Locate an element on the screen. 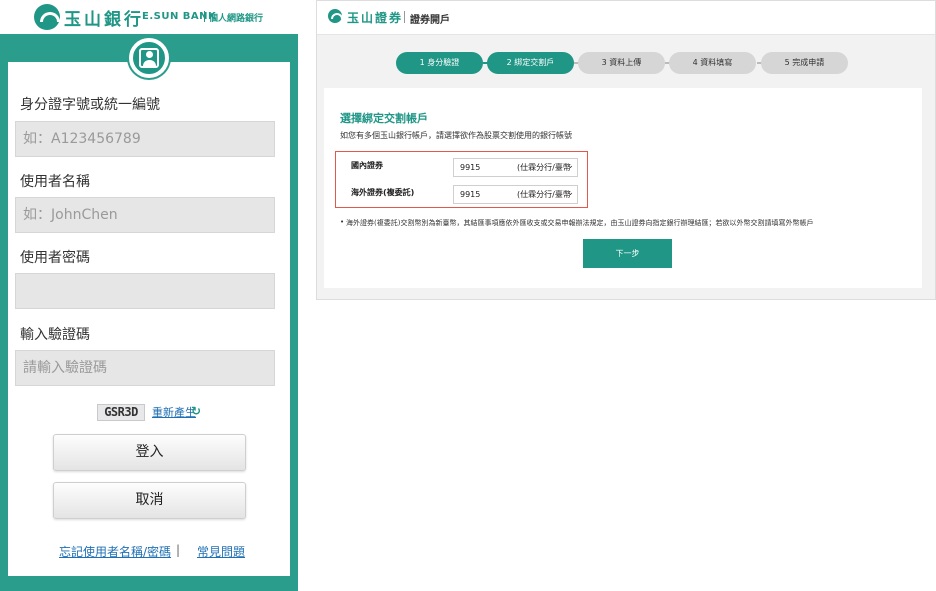 Image resolution: width=936 pixels, height=591 pixels. username-input: 如：JohnChen is located at coordinates (145, 215).